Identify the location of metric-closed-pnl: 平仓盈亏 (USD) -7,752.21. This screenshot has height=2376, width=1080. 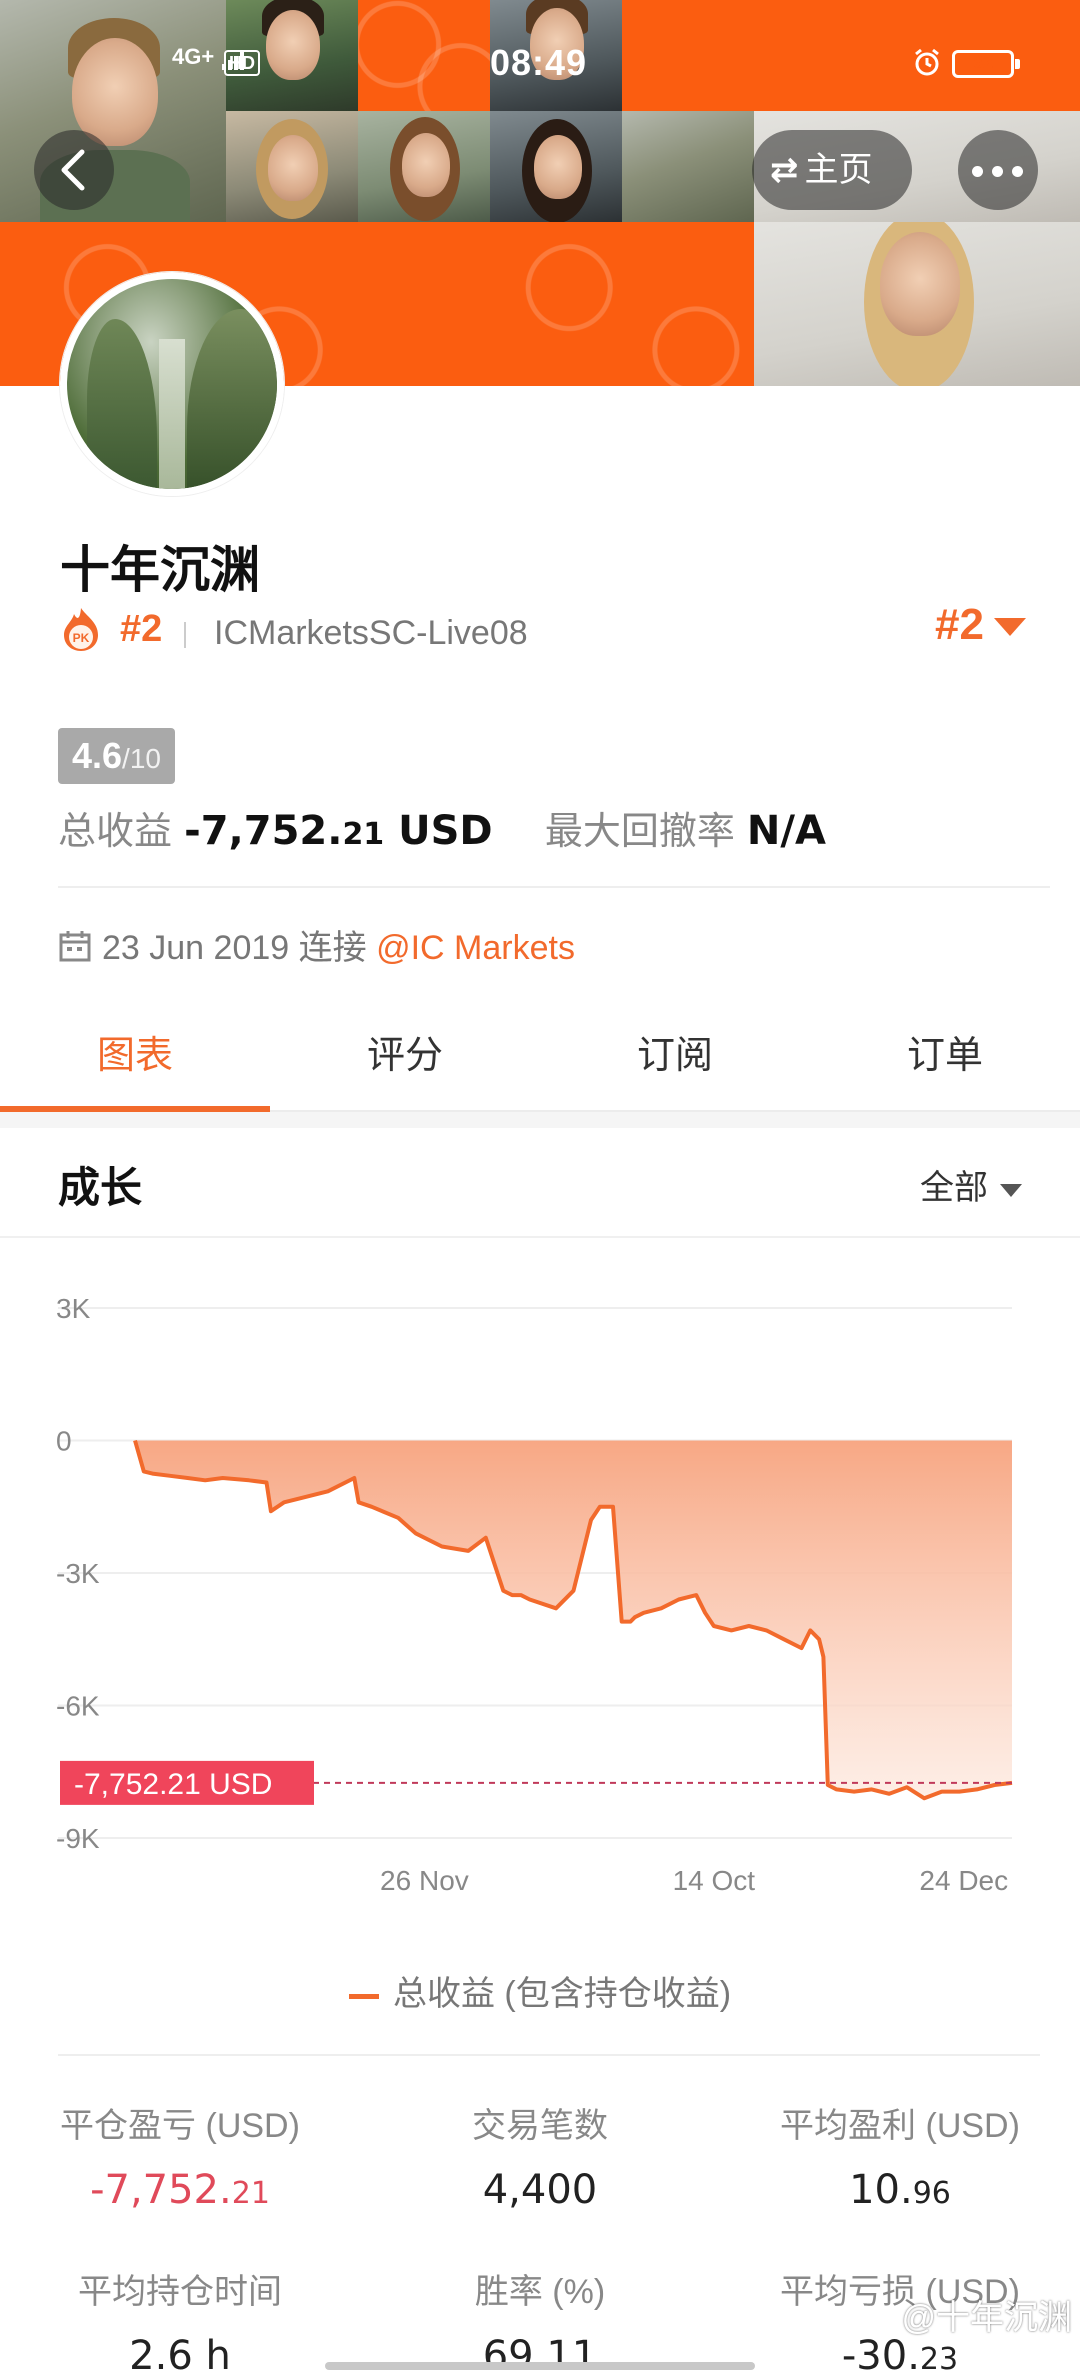
(180, 2160).